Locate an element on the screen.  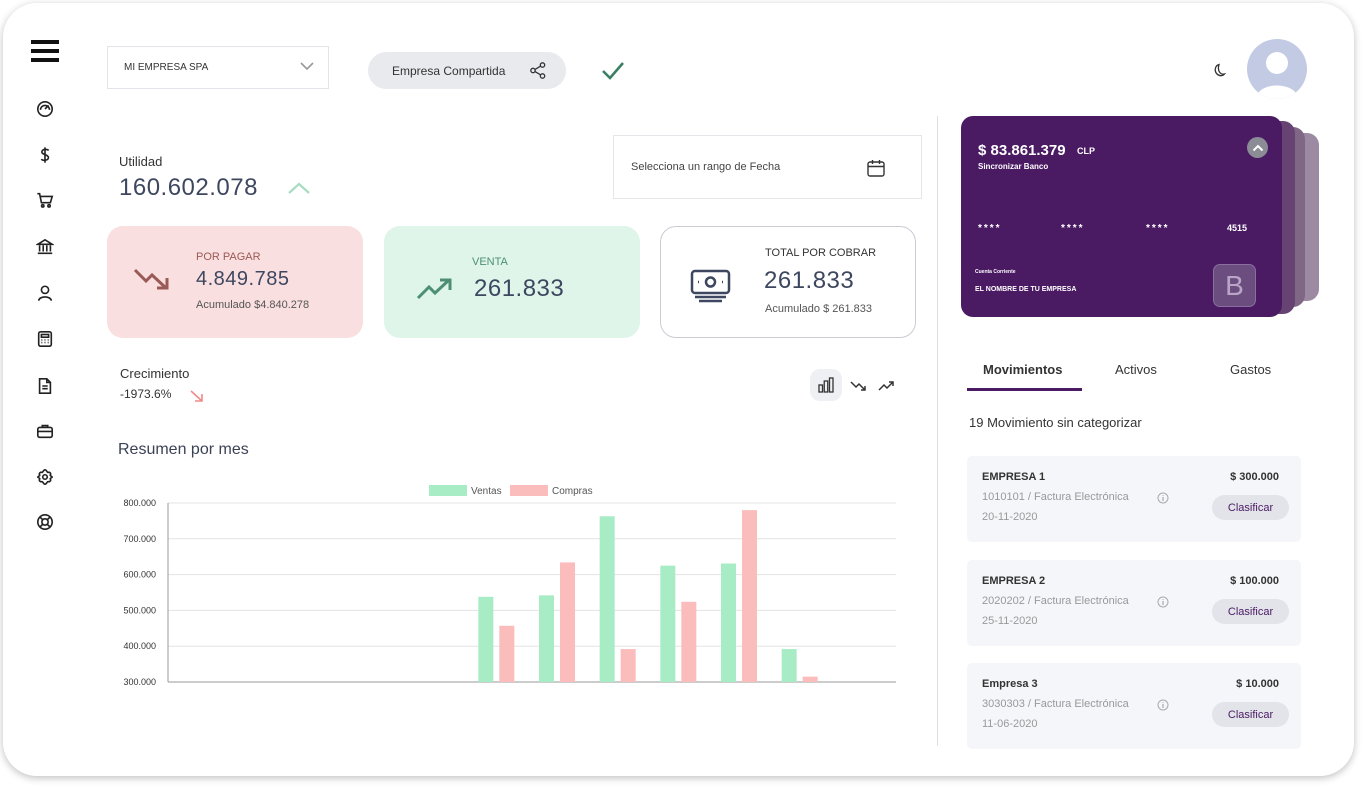
movement-date: 11-06-2020 is located at coordinates (1010, 724).